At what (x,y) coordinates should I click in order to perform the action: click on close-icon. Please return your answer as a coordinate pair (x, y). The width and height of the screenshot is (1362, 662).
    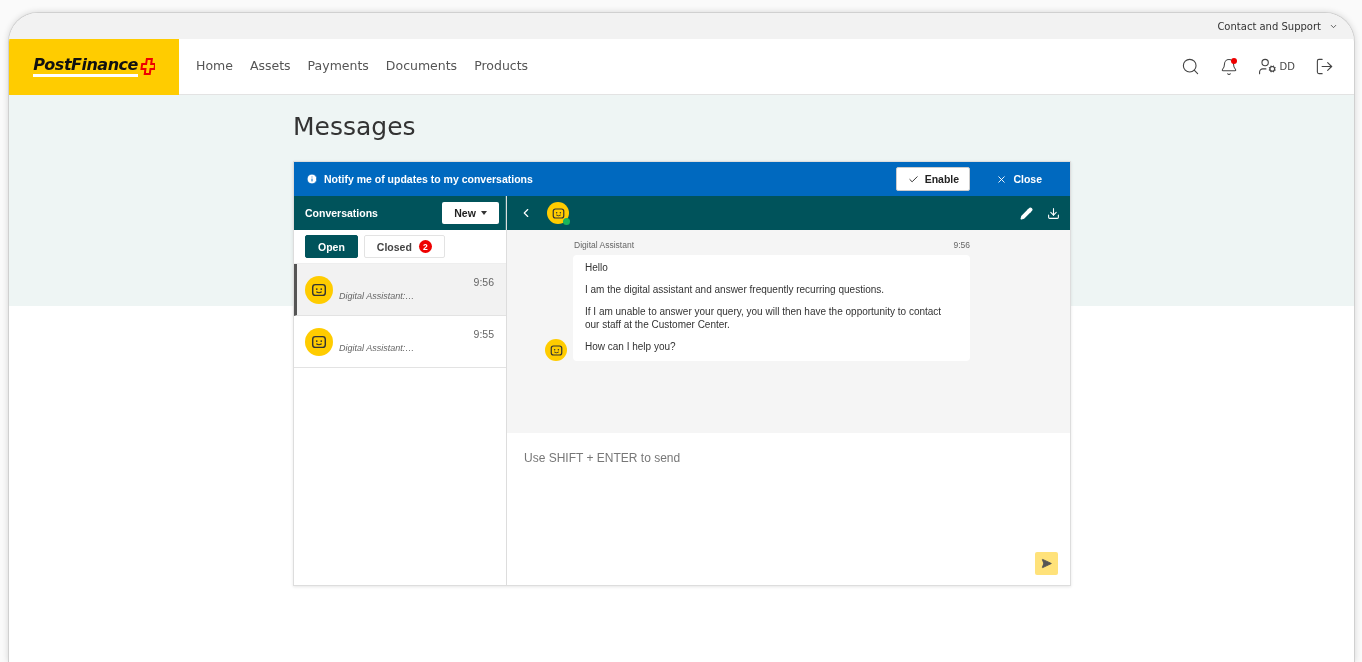
    Looking at the image, I should click on (1002, 179).